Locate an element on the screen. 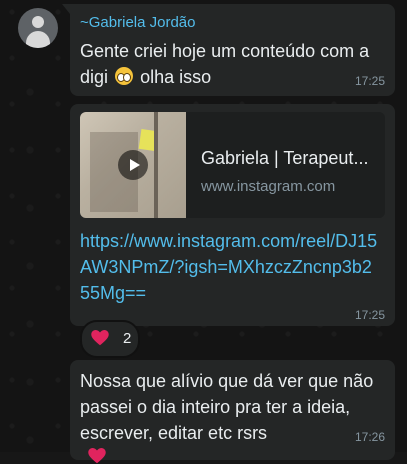 The height and width of the screenshot is (464, 407). play-icon is located at coordinates (133, 165).